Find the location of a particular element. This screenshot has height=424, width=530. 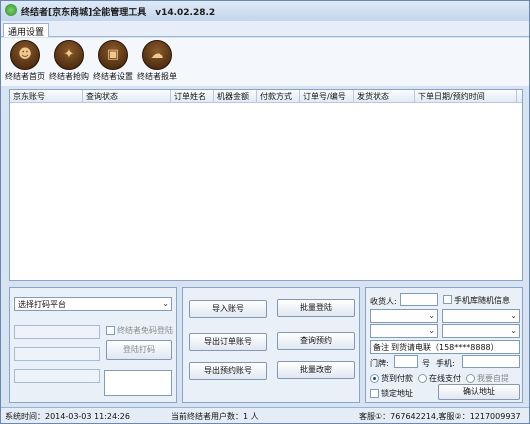

toolbar-report-button: ☁ 终结者报单 is located at coordinates (157, 61).